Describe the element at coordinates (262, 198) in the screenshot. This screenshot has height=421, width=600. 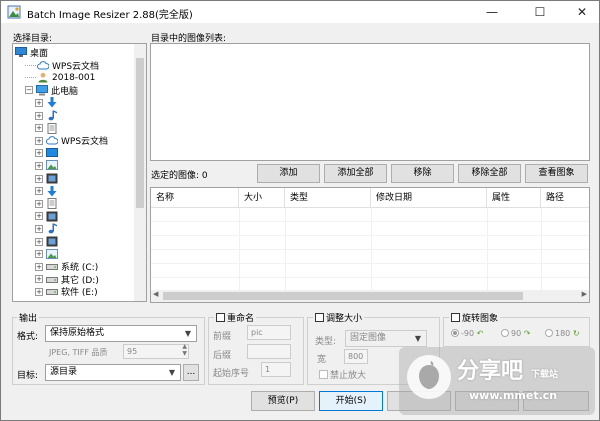
I see `col-header-size: 大小` at that location.